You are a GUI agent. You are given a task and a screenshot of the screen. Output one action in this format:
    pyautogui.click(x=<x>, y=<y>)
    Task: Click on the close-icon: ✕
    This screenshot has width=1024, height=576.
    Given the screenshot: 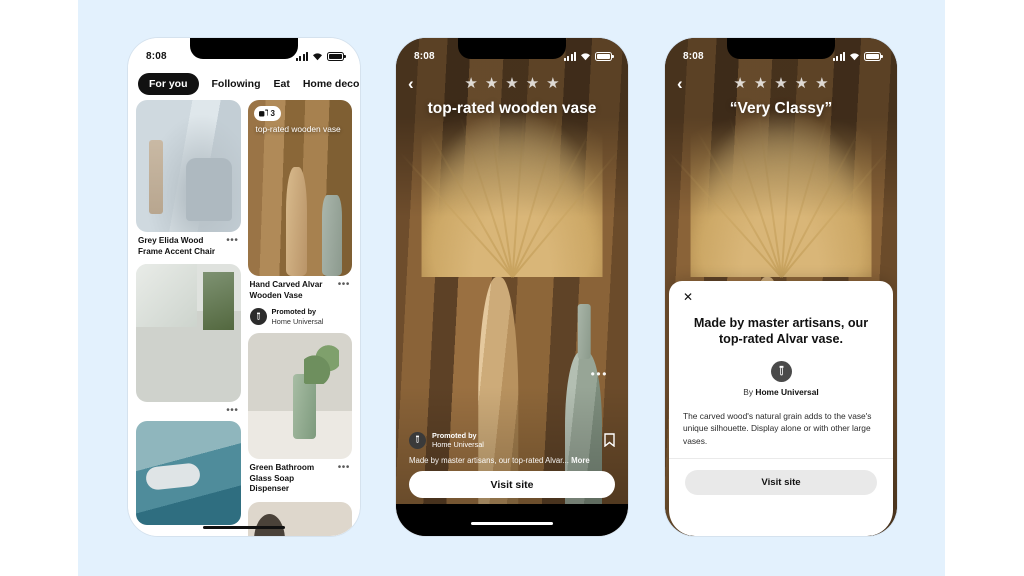 What is the action you would take?
    pyautogui.click(x=690, y=297)
    